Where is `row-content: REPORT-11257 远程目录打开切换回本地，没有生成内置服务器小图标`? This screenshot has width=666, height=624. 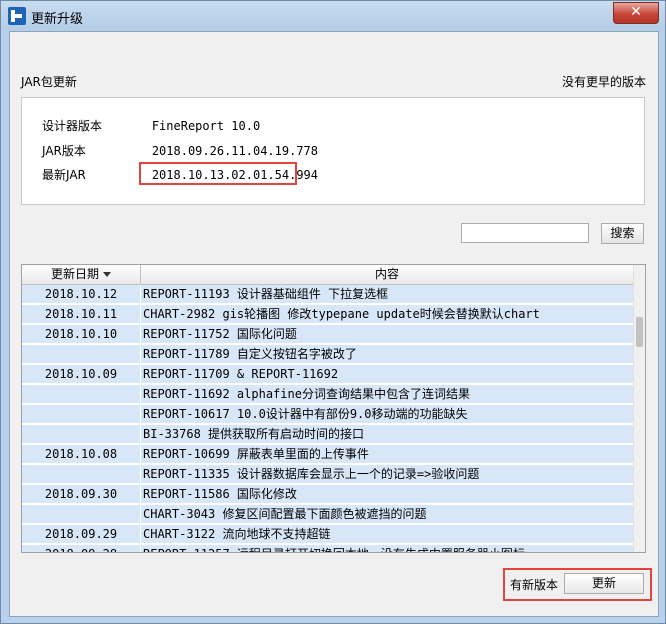
row-content: REPORT-11257 远程目录打开切换回本地，没有生成内置服务器小图标 is located at coordinates (387, 548).